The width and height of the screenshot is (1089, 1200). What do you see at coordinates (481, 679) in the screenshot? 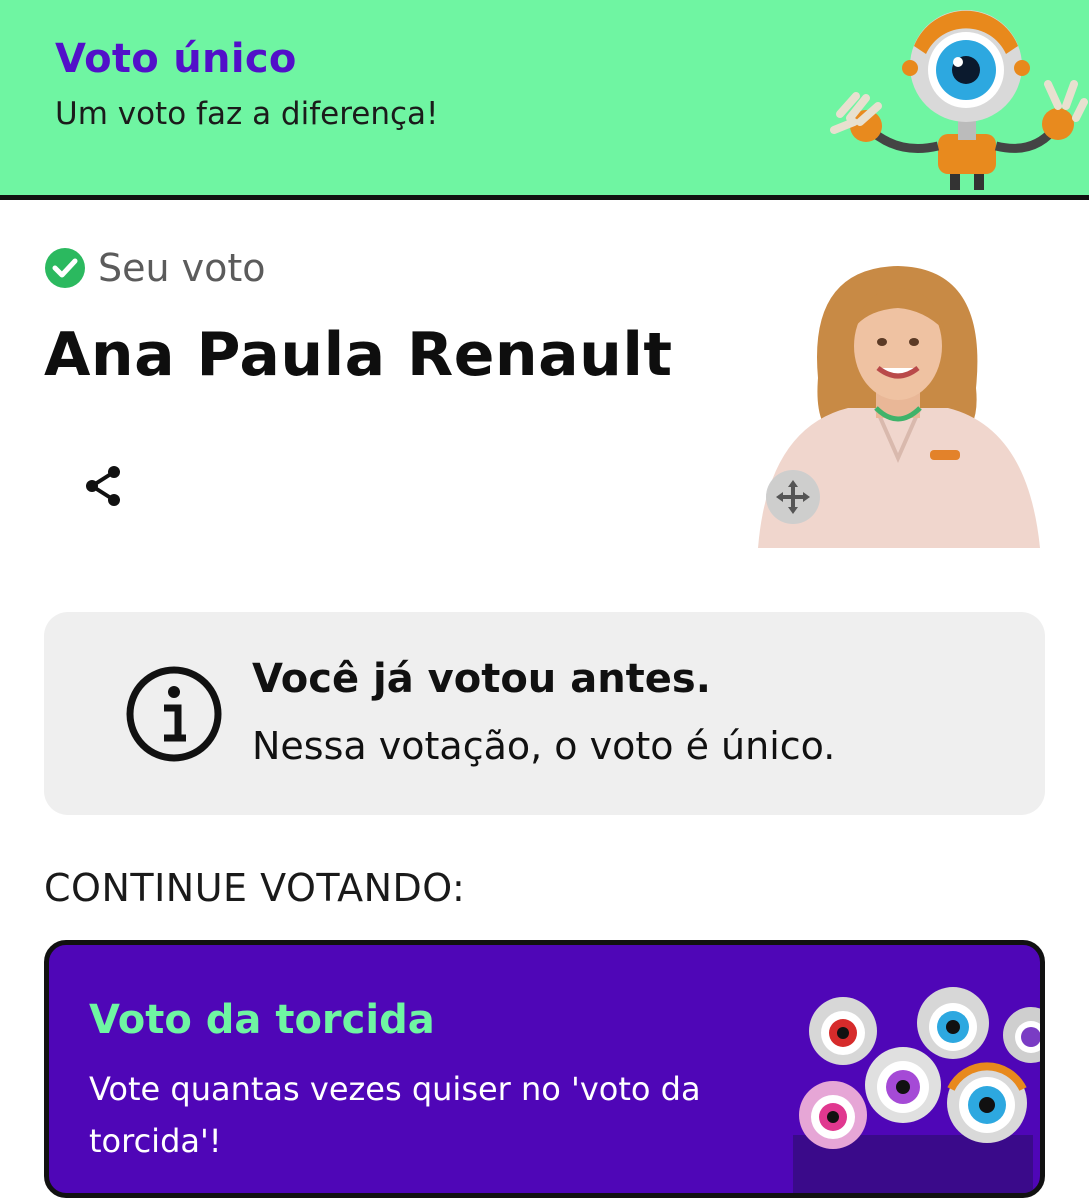
I see `notice-title: Você já votou antes.` at bounding box center [481, 679].